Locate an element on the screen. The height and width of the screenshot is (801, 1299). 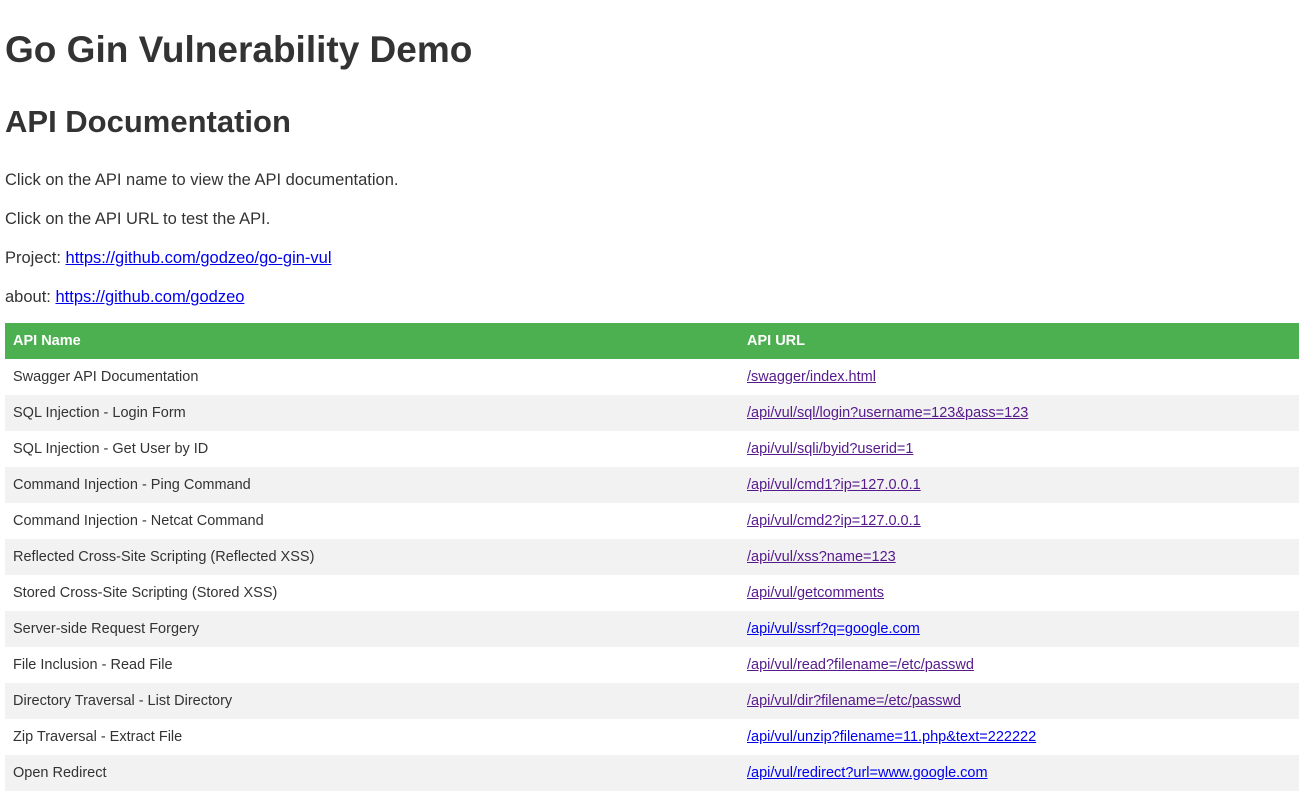
api-url-link: /api/vul/cmd1?ip=127.0.0.1 is located at coordinates (834, 485).